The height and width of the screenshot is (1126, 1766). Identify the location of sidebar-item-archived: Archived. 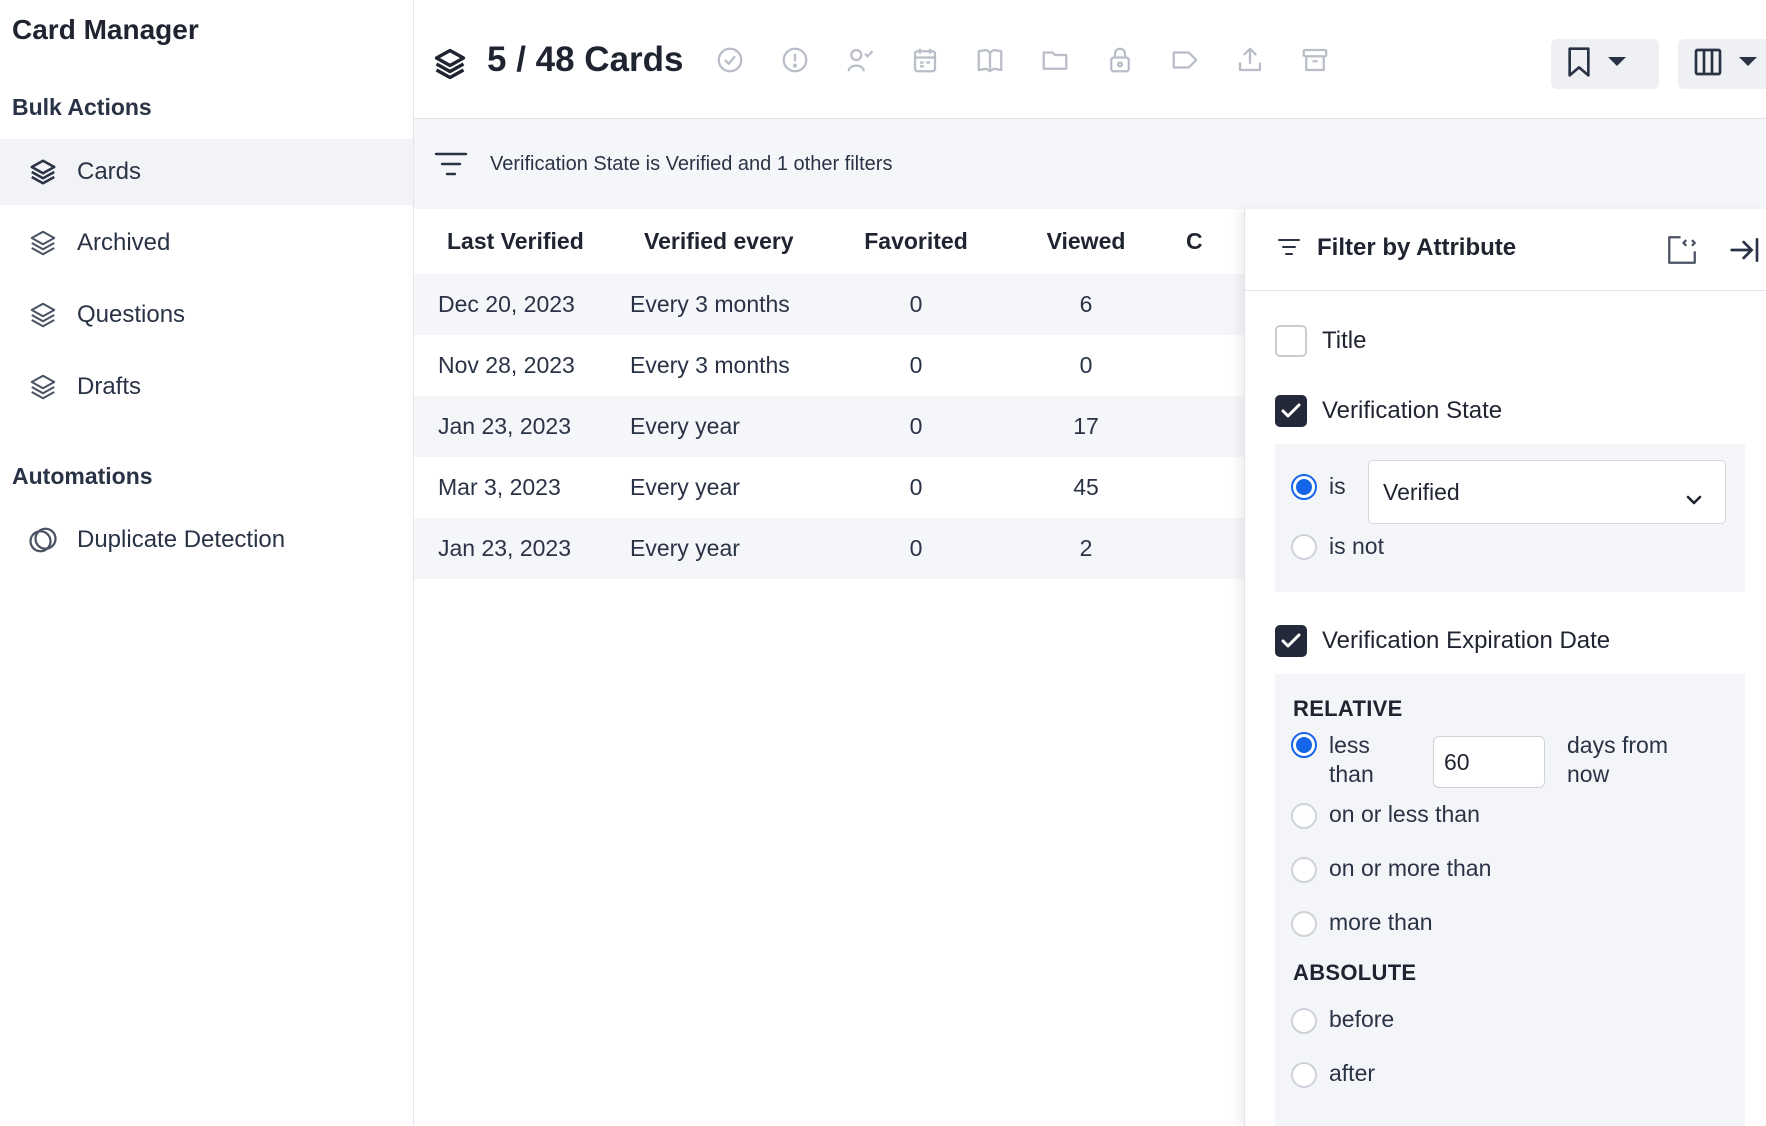
(206, 243).